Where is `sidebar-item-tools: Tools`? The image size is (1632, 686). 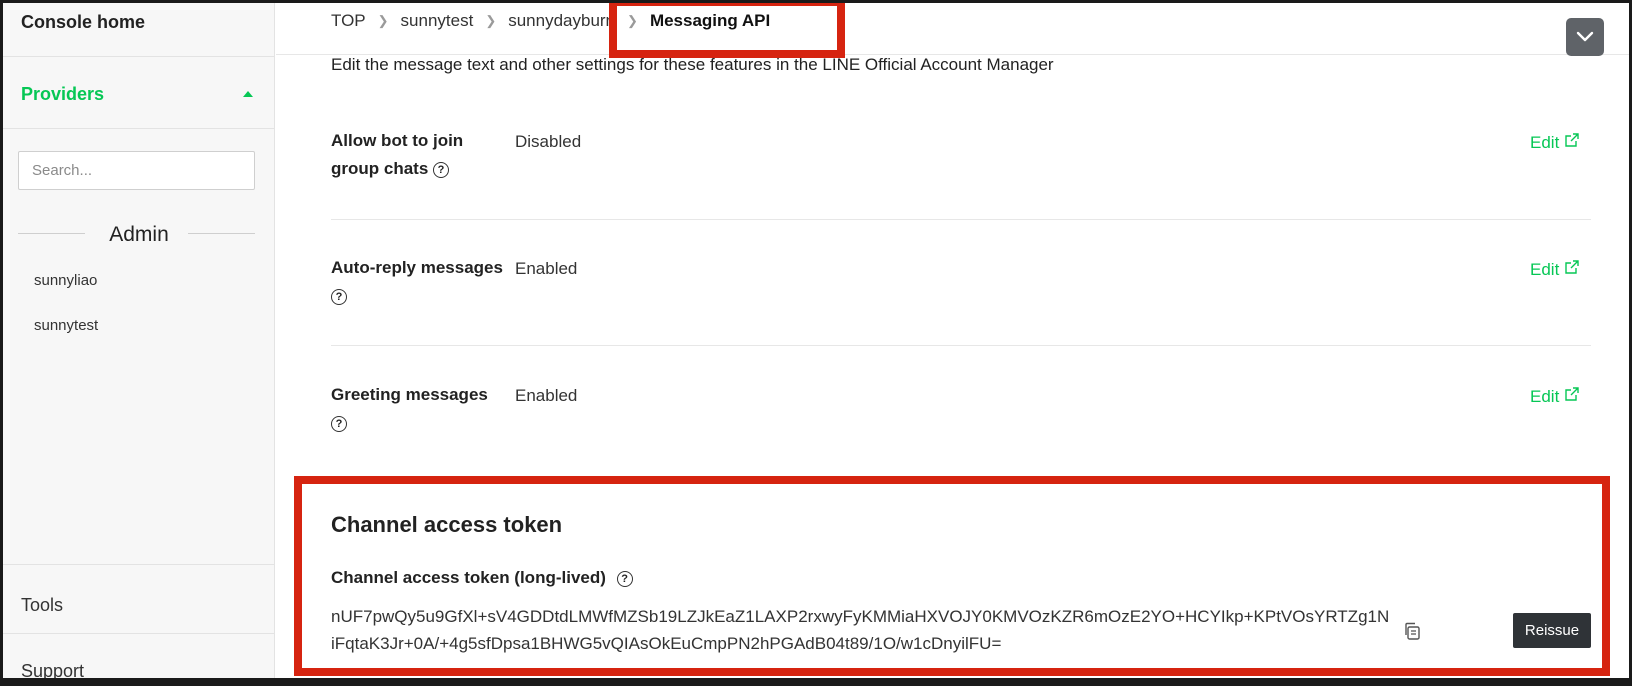 sidebar-item-tools: Tools is located at coordinates (139, 599).